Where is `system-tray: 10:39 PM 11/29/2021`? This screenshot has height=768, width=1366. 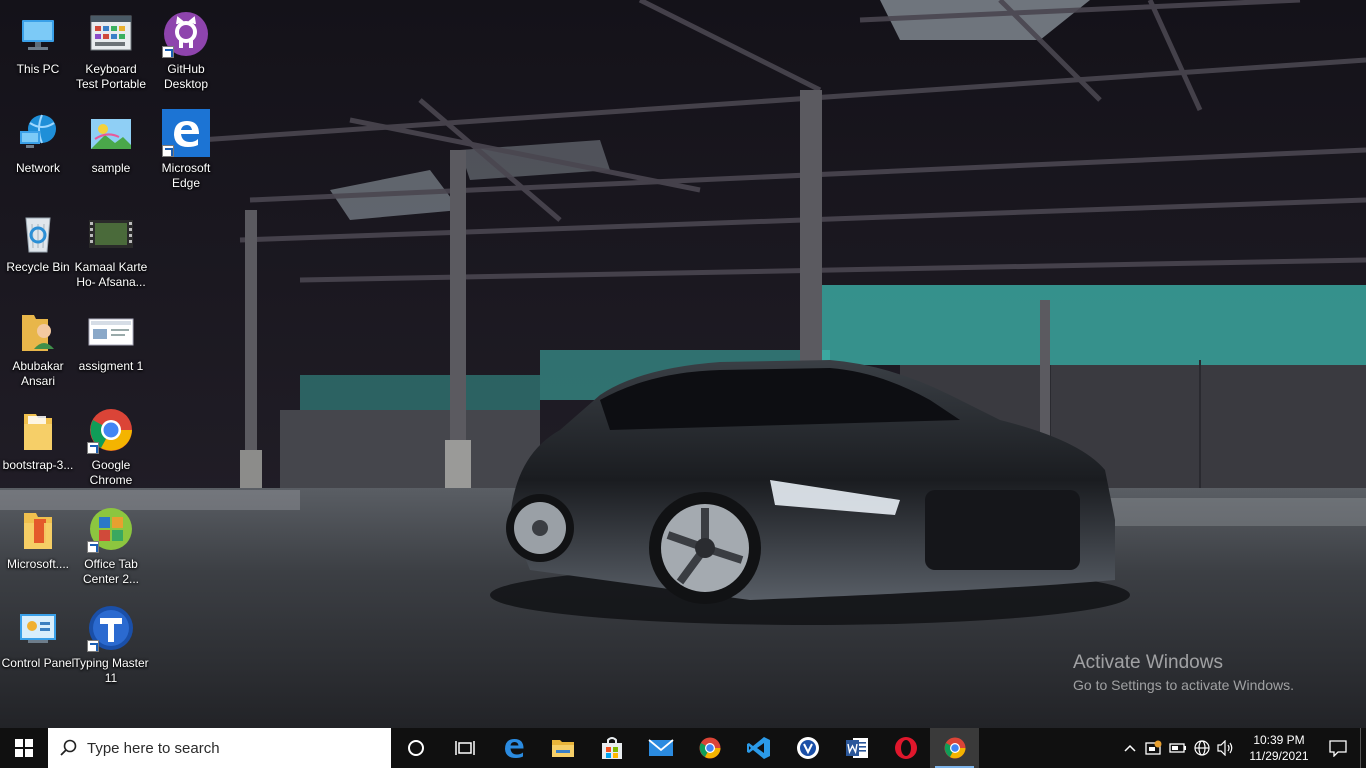
system-tray: 10:39 PM 11/29/2021 is located at coordinates (1242, 748).